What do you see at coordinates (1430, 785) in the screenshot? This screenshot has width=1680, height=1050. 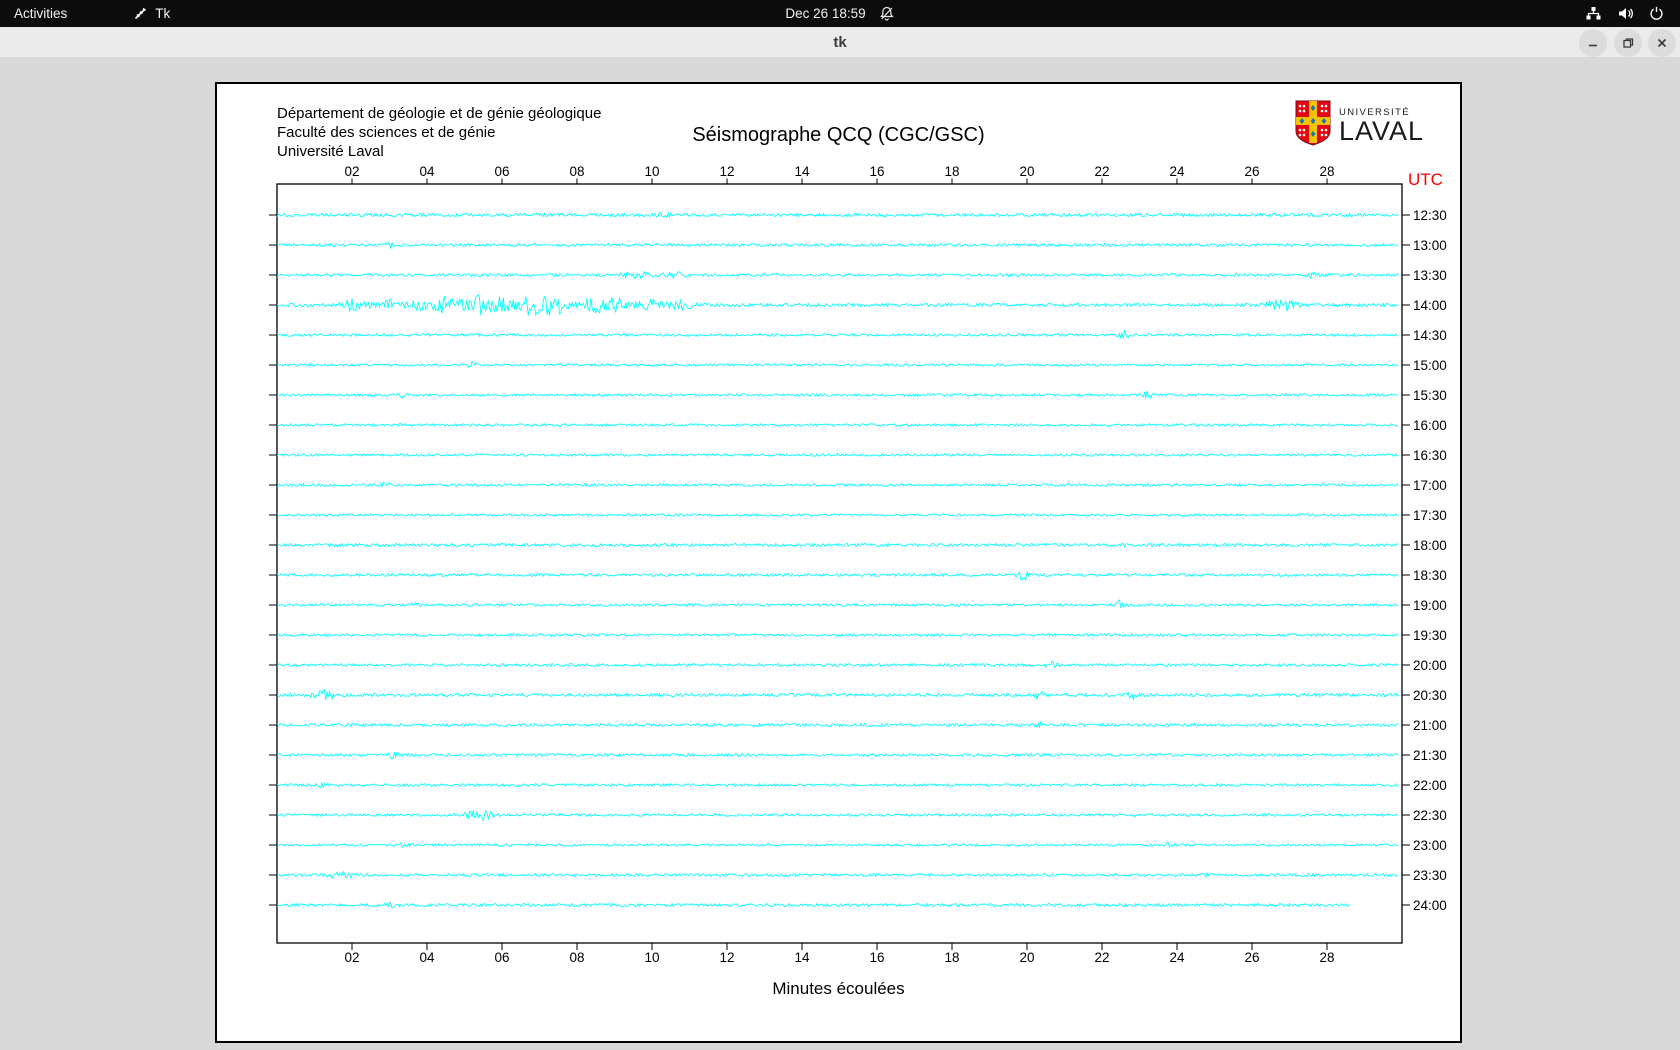 I see `utc-row-label: 22:00` at bounding box center [1430, 785].